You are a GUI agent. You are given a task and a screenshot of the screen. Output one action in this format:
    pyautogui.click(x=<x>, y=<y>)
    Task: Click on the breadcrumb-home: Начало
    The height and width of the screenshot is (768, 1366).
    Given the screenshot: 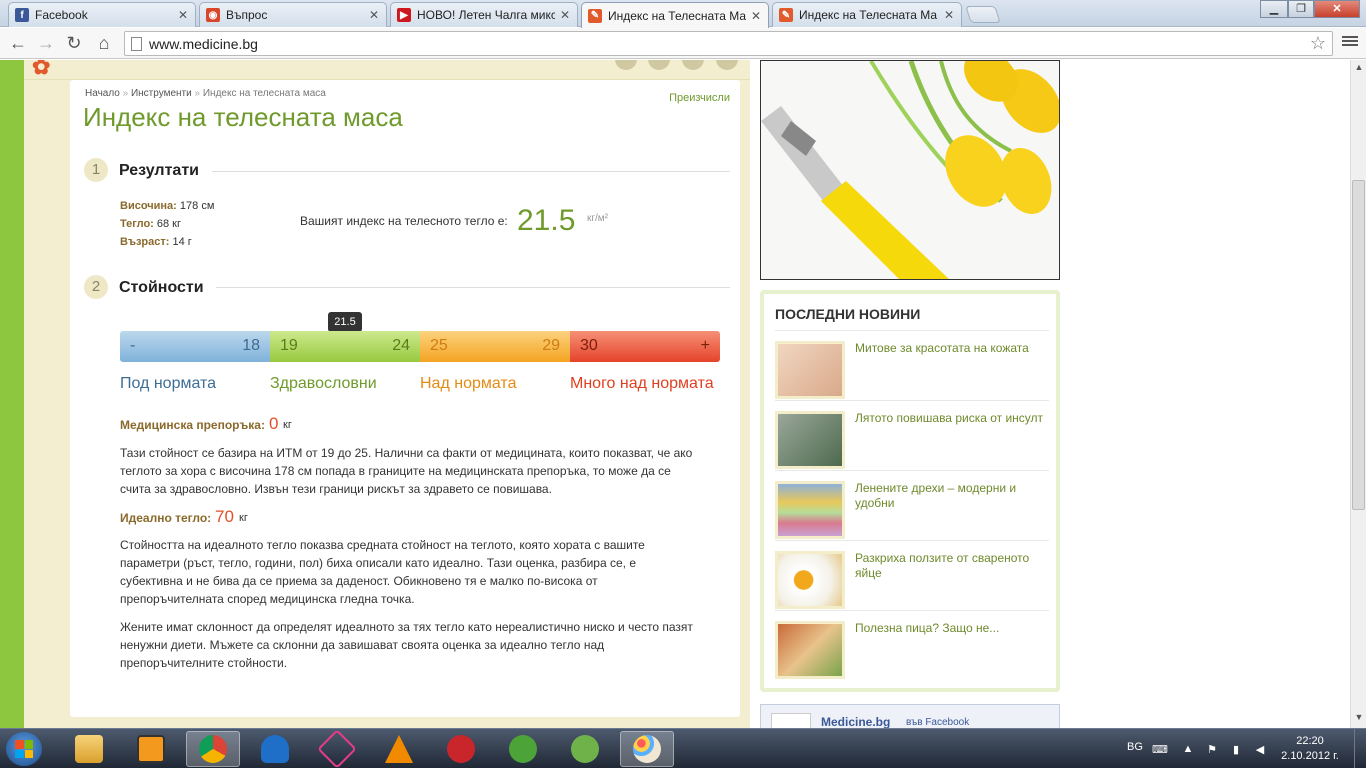 What is the action you would take?
    pyautogui.click(x=102, y=93)
    